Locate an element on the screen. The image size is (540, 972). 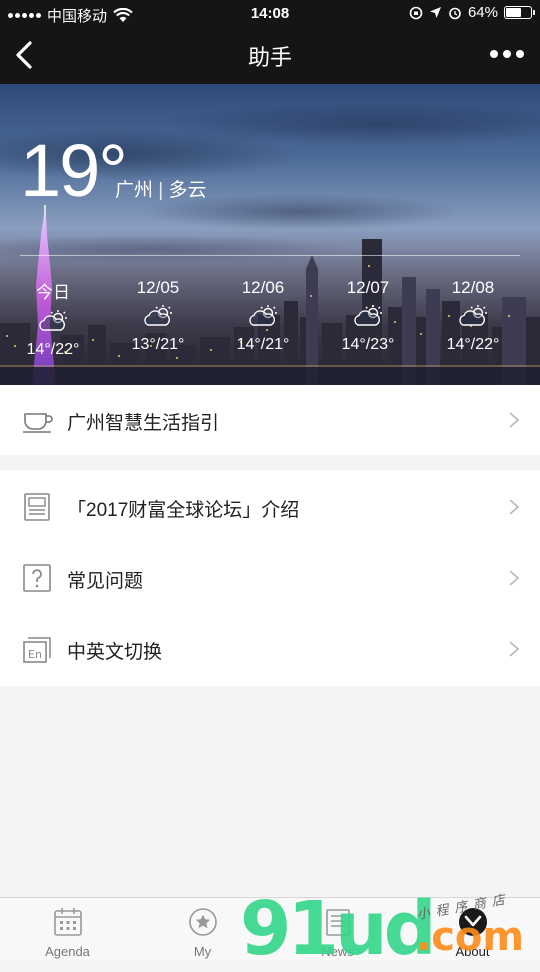
nav-bar: 助手 is located at coordinates (270, 56).